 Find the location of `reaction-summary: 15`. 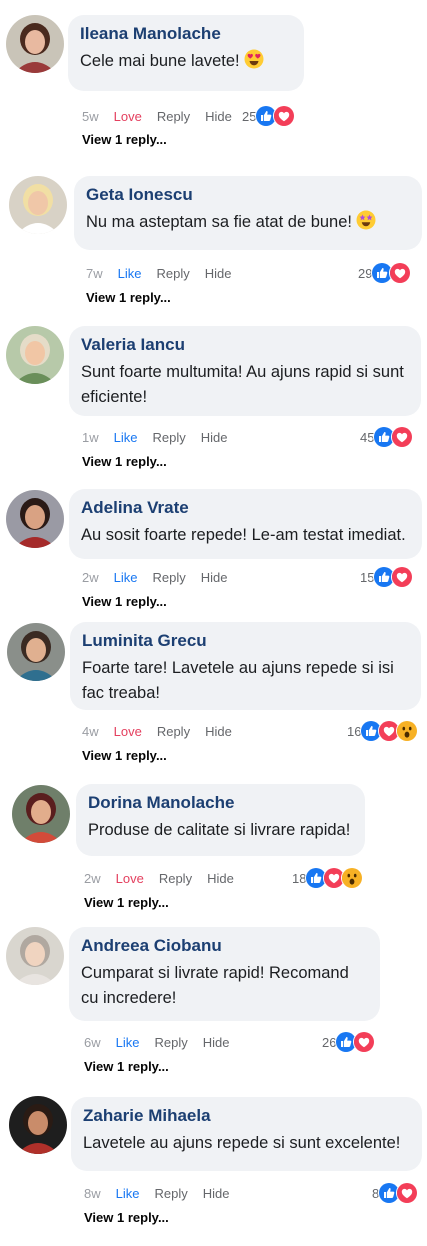

reaction-summary: 15 is located at coordinates (387, 577).